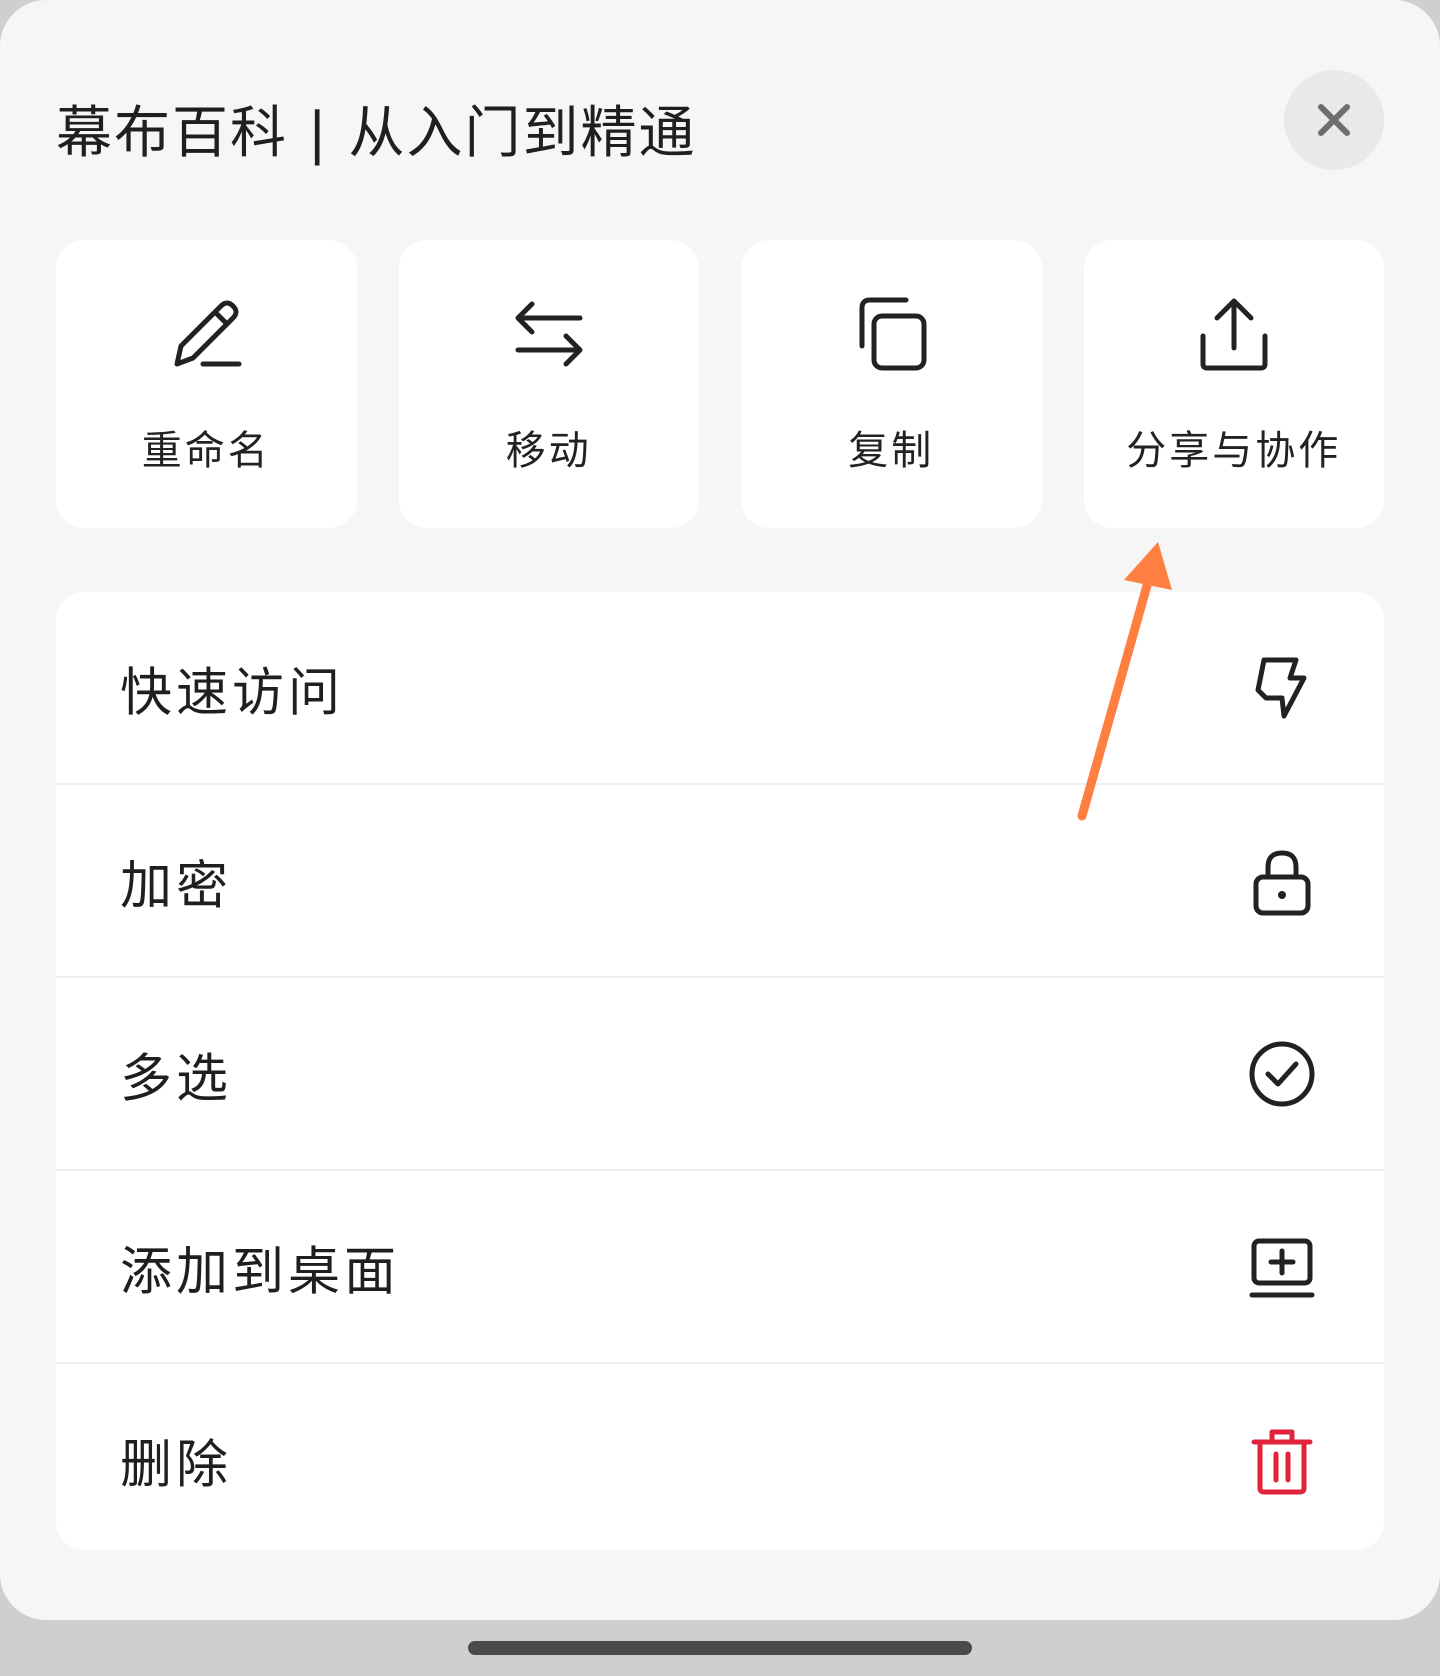  Describe the element at coordinates (1234, 334) in the screenshot. I see `share-icon` at that location.